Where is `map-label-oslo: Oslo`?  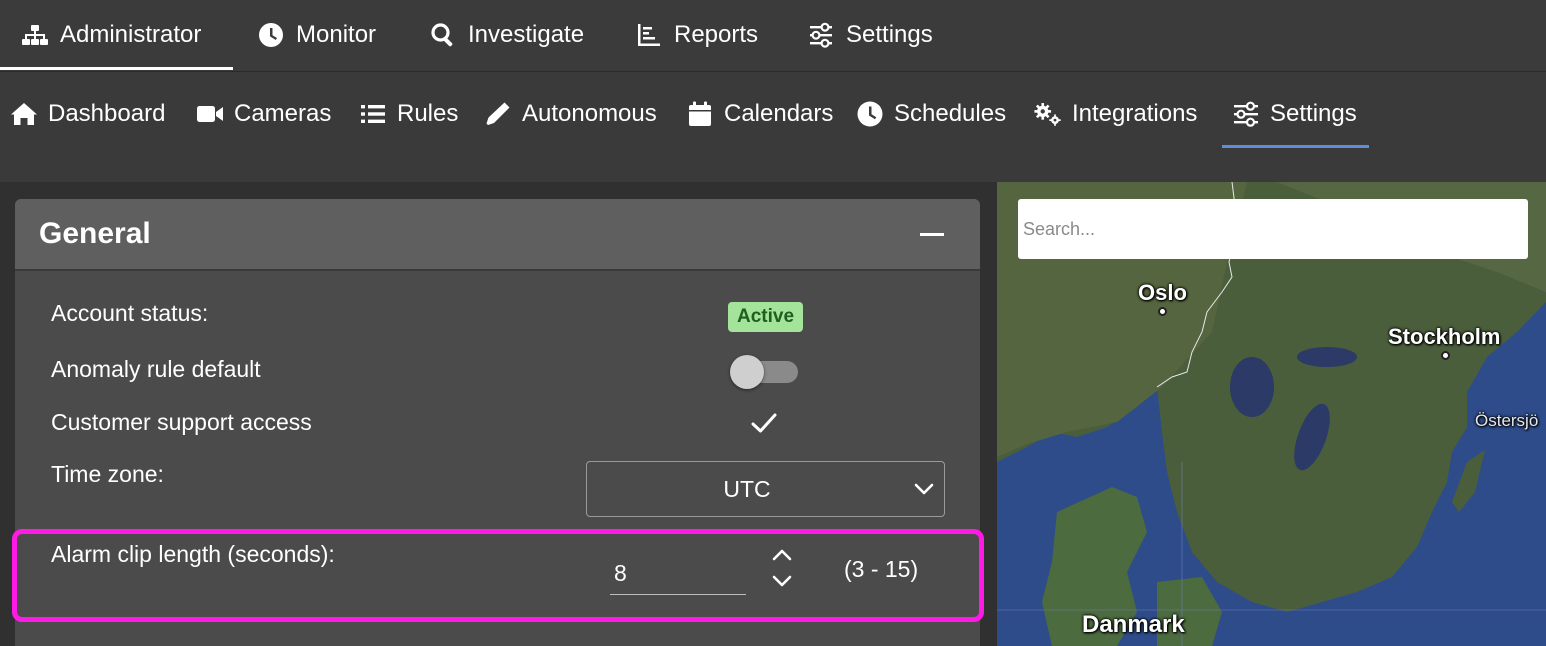 map-label-oslo: Oslo is located at coordinates (1162, 292).